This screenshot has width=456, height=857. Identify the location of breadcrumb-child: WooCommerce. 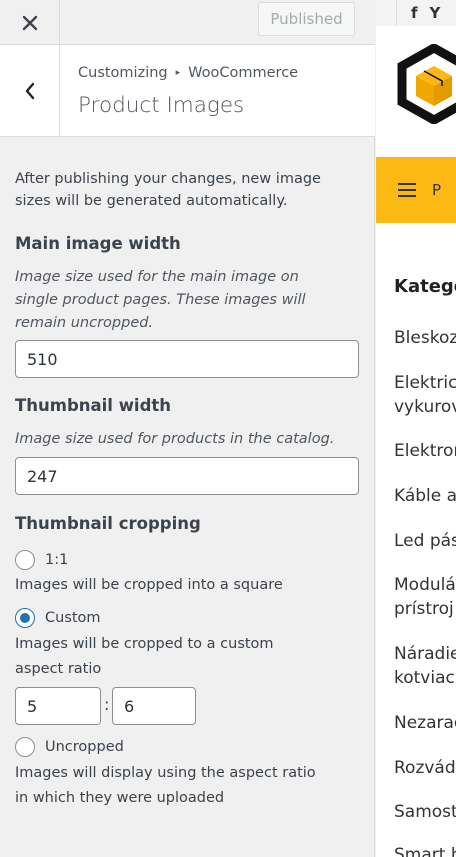
(243, 73).